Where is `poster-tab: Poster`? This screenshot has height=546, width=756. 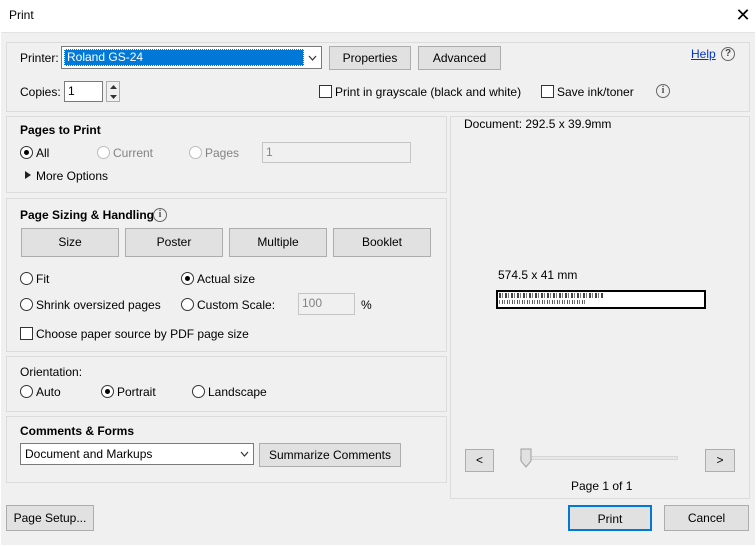 poster-tab: Poster is located at coordinates (174, 242).